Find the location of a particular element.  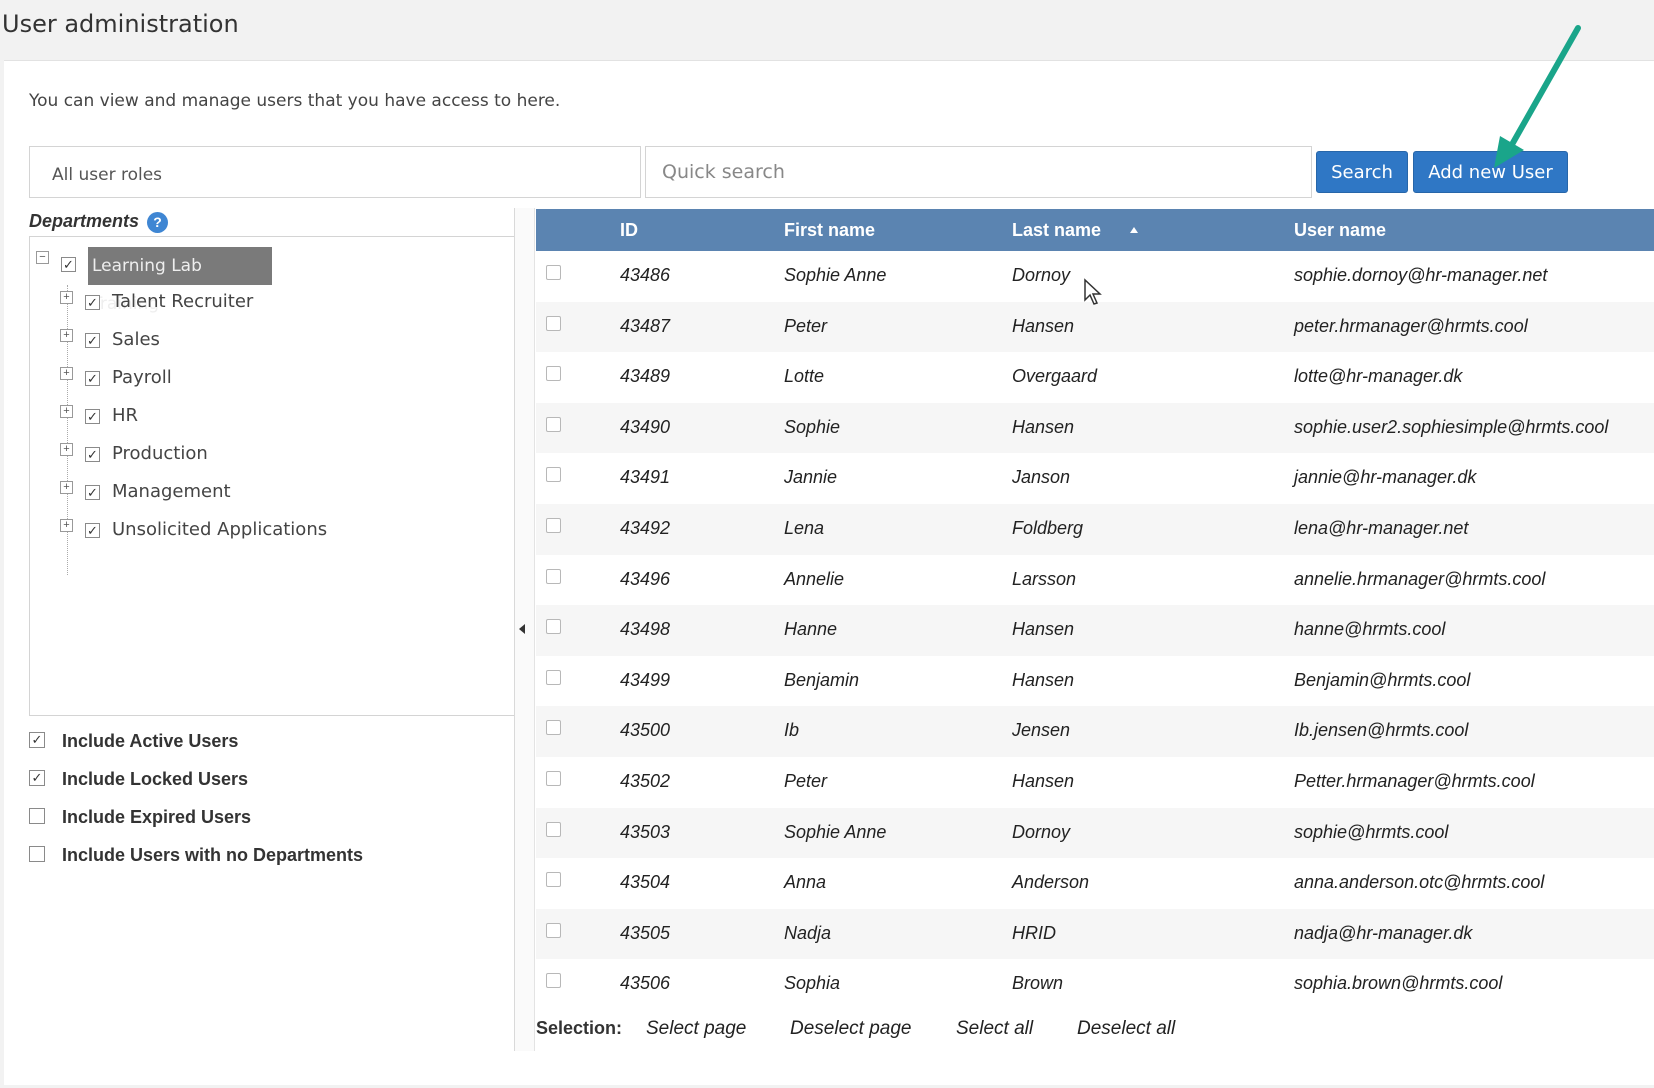

column-header-id: ID is located at coordinates (629, 230).